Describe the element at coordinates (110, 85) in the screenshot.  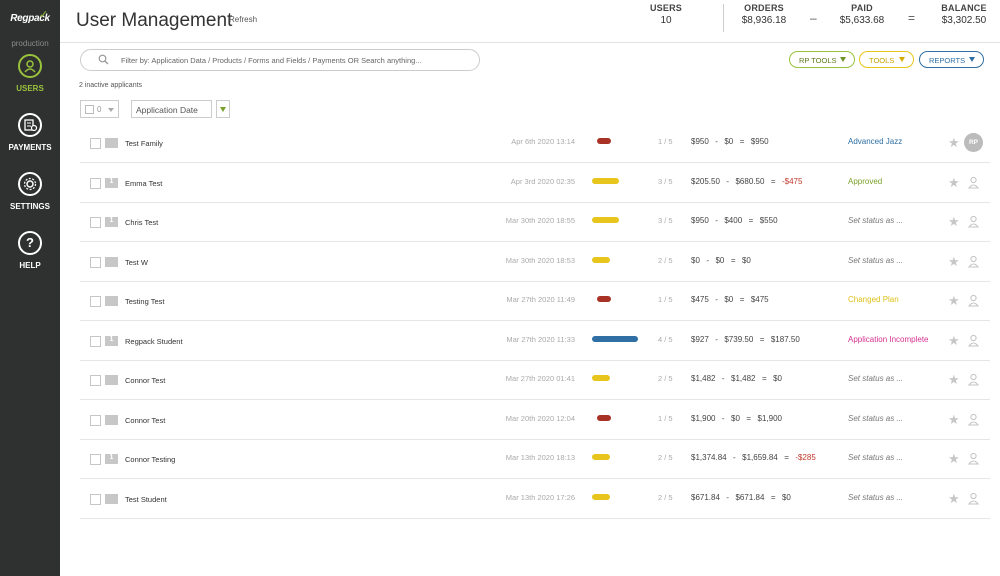
I see `inactive-applicants-link: 2 inactive applicants` at that location.